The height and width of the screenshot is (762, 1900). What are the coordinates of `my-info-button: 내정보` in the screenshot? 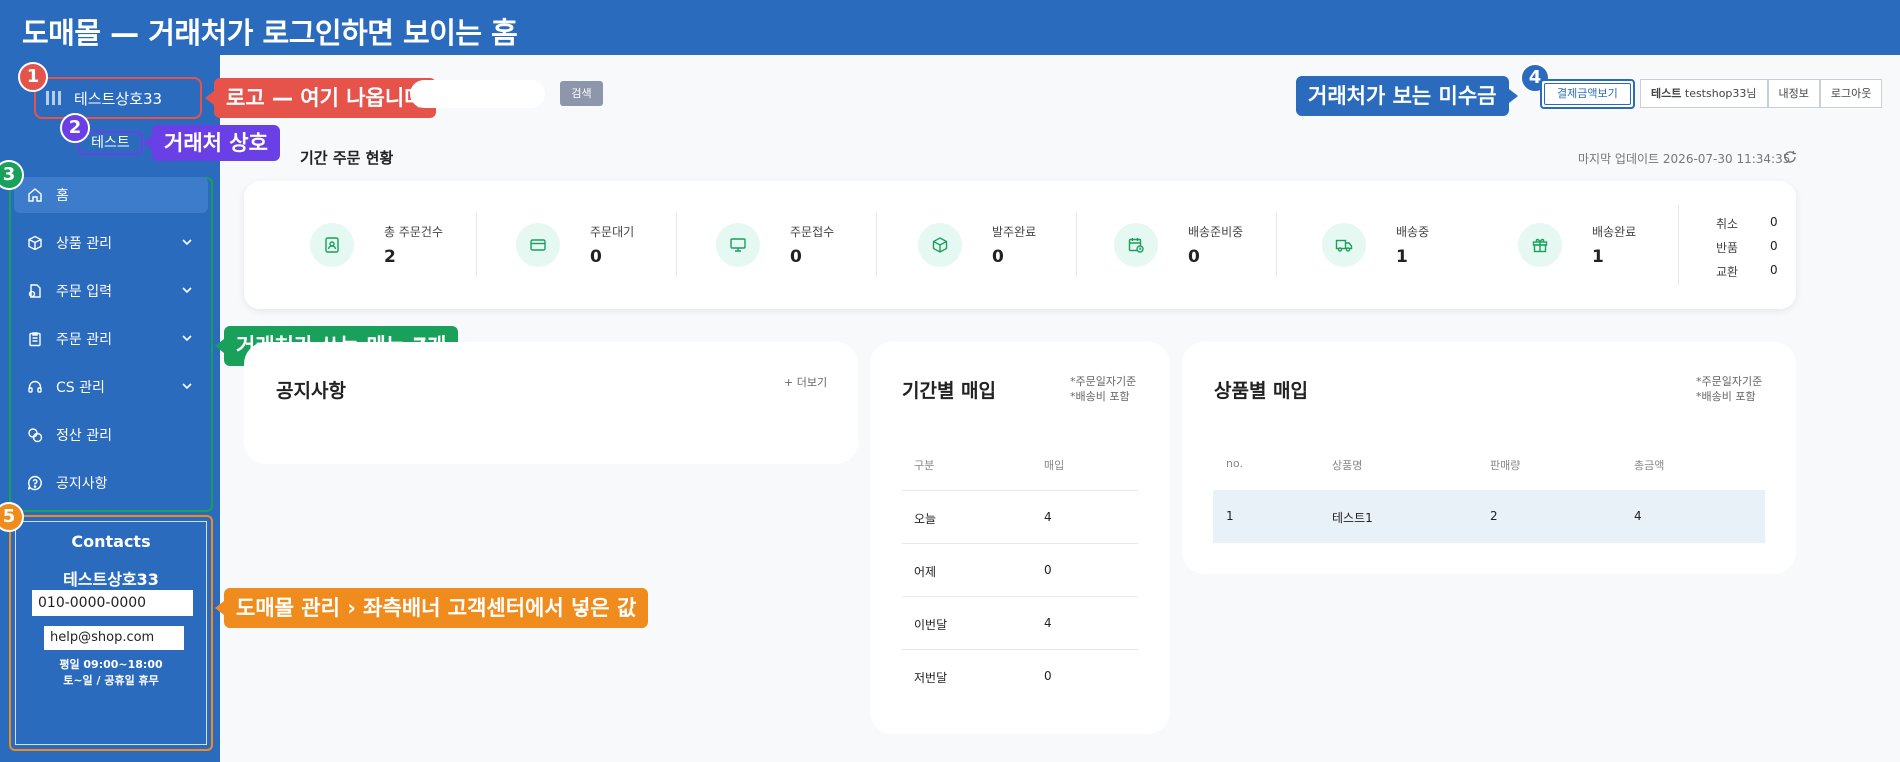 It's located at (1793, 93).